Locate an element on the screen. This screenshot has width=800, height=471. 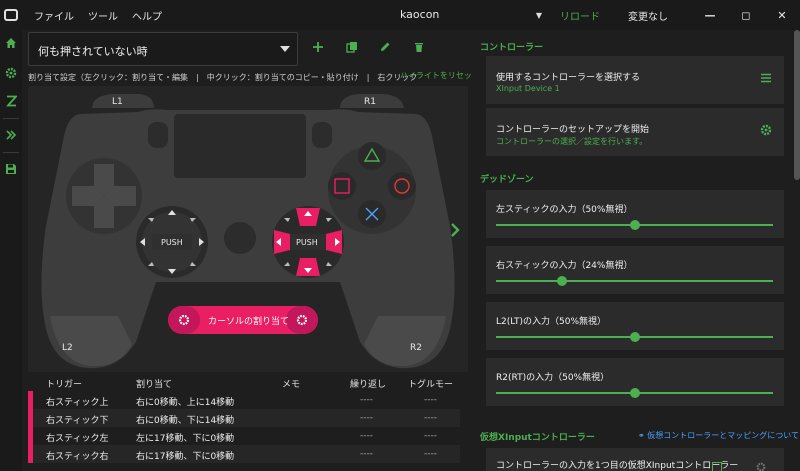
l2-deadzone-card: L2(LT)の入力（50%無視） is located at coordinates (635, 326).